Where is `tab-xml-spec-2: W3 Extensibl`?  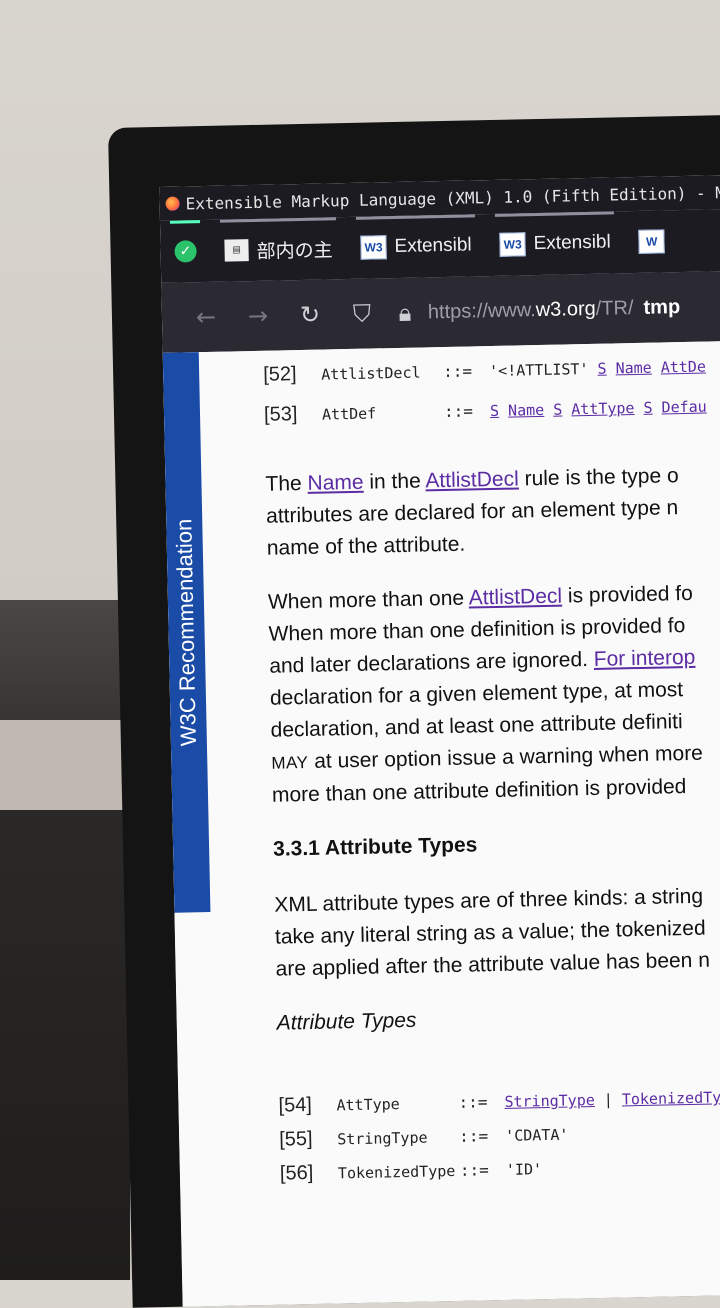 tab-xml-spec-2: W3 Extensibl is located at coordinates (555, 243).